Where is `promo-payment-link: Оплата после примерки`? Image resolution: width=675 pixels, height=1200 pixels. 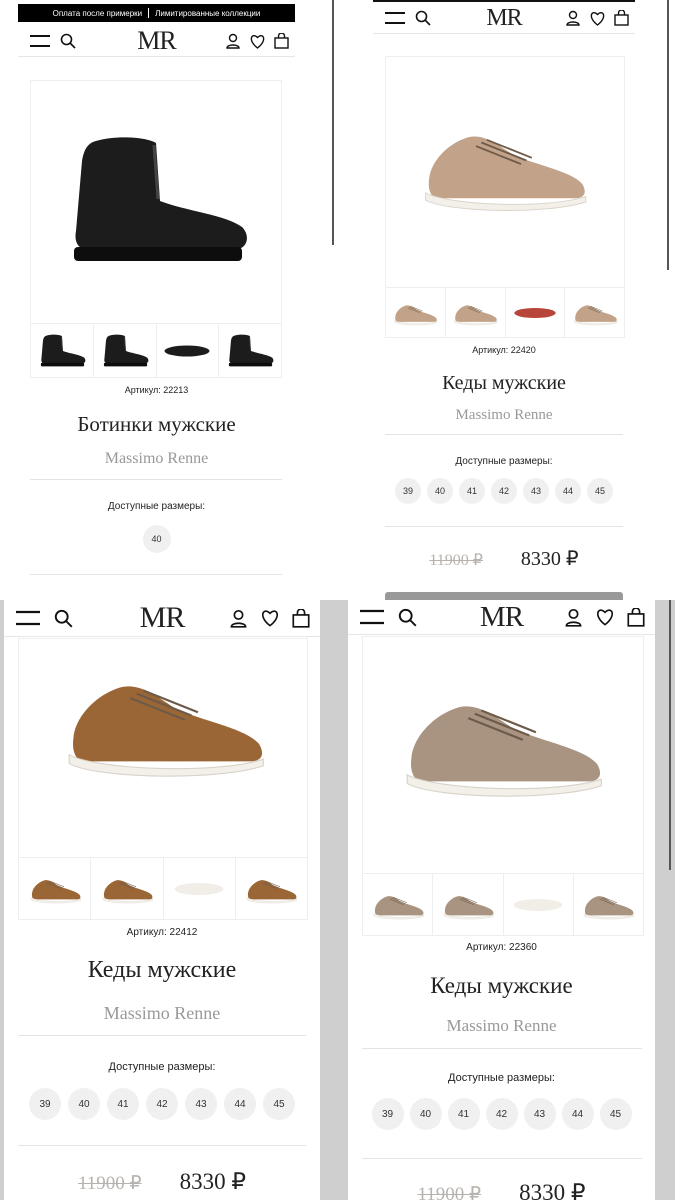
promo-payment-link: Оплата после примерки is located at coordinates (97, 13).